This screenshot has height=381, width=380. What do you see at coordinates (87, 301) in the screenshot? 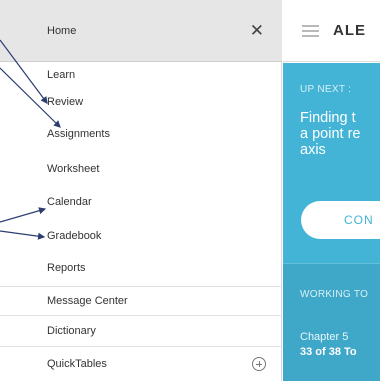
I see `menu-item-label: Message Center` at bounding box center [87, 301].